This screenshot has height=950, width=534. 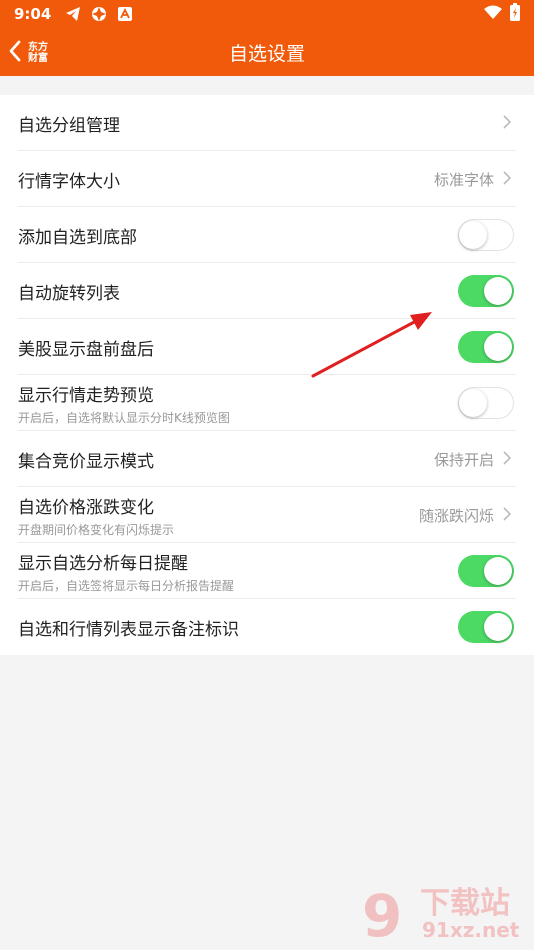 I want to click on app-notification-icon, so click(x=99, y=14).